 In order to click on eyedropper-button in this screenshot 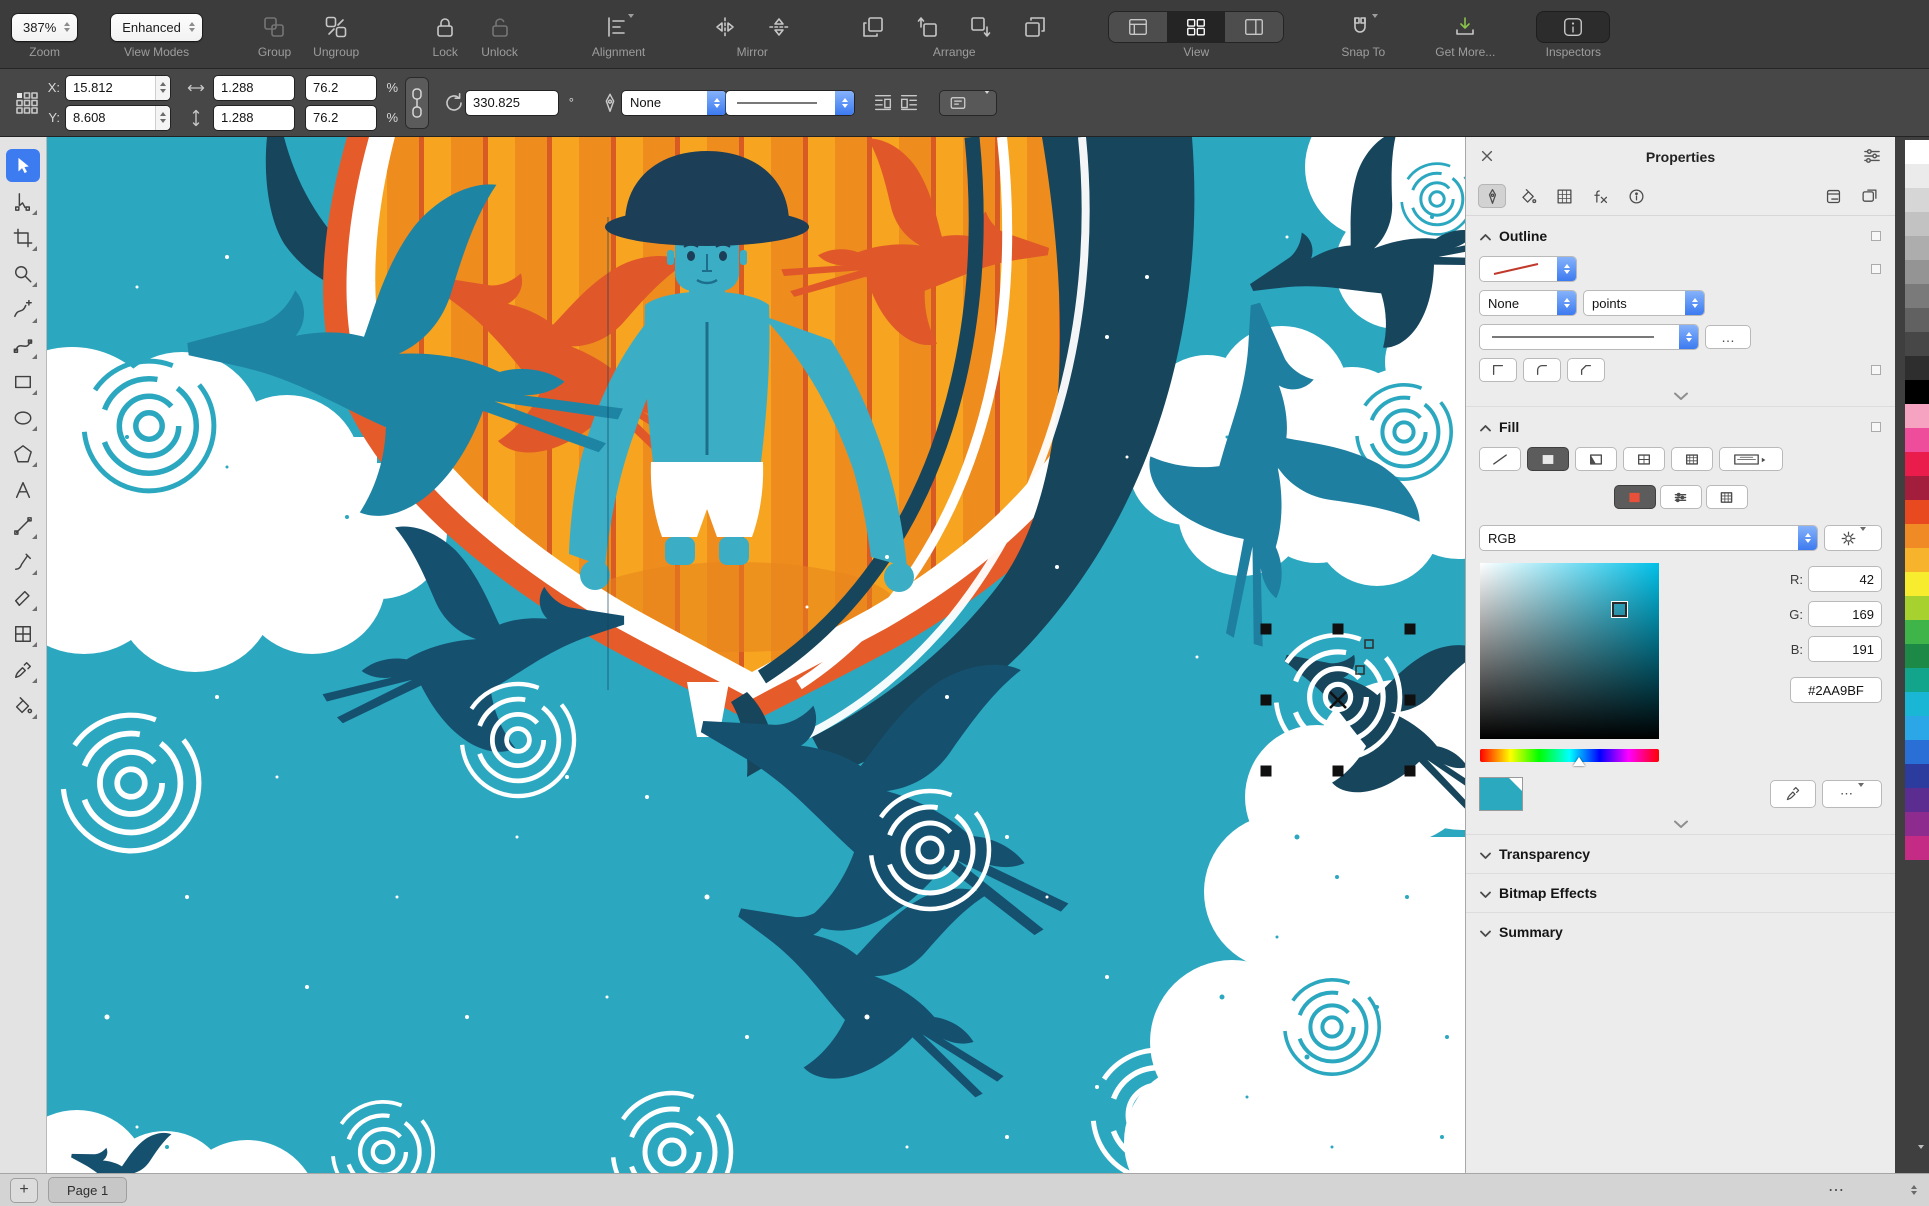, I will do `click(1793, 794)`.